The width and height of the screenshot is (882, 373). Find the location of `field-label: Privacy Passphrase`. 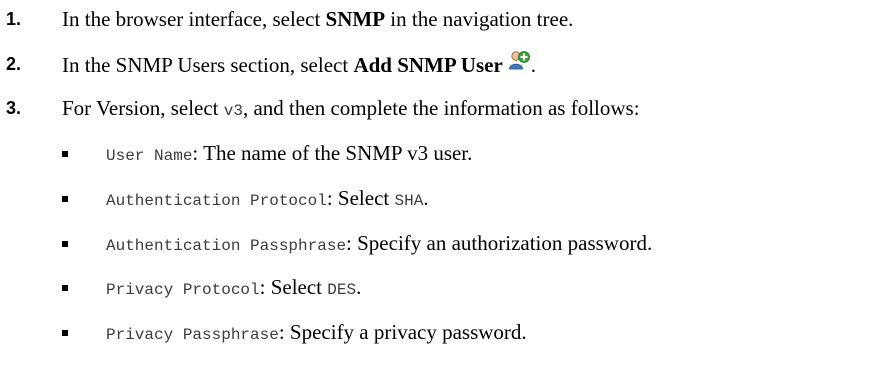

field-label: Privacy Passphrase is located at coordinates (192, 335).